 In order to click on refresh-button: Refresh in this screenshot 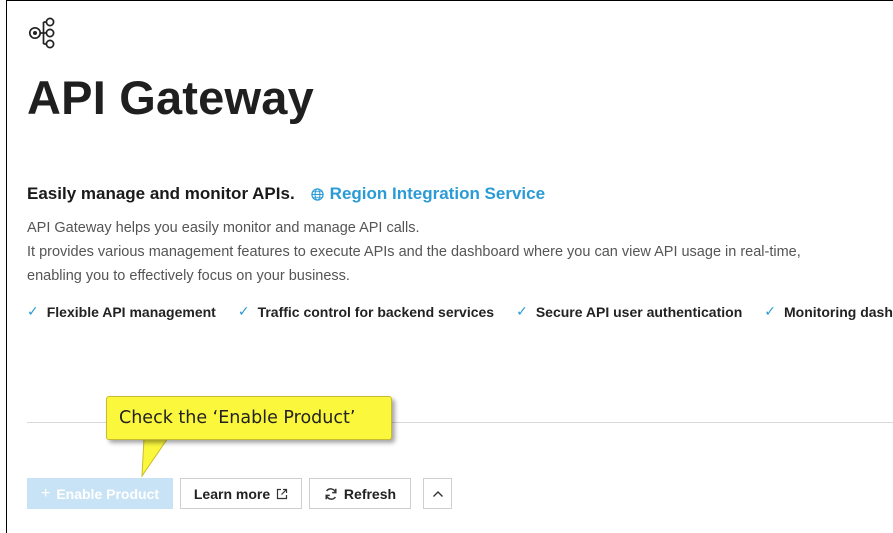, I will do `click(360, 493)`.